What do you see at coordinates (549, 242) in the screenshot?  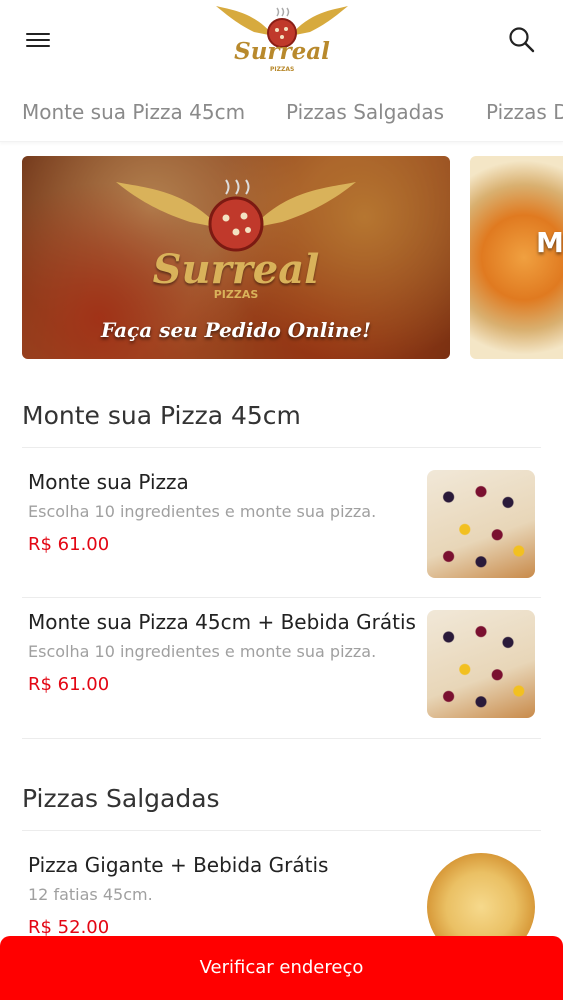 I see `banner-partial-text: M` at bounding box center [549, 242].